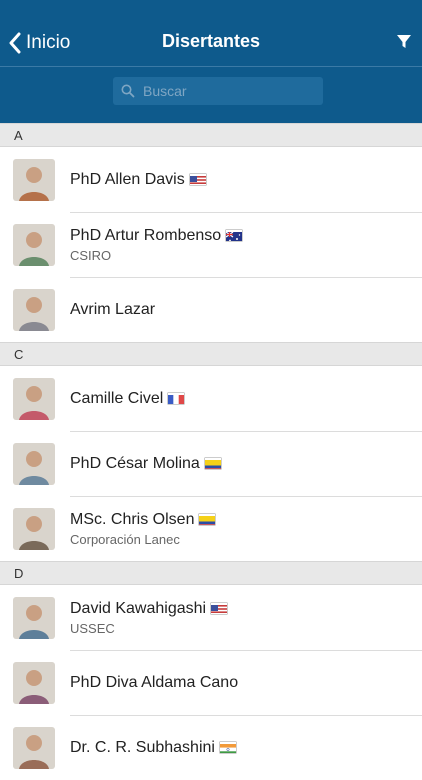 The image size is (422, 780). What do you see at coordinates (127, 179) in the screenshot?
I see `speaker-name: PhD Allen Davis` at bounding box center [127, 179].